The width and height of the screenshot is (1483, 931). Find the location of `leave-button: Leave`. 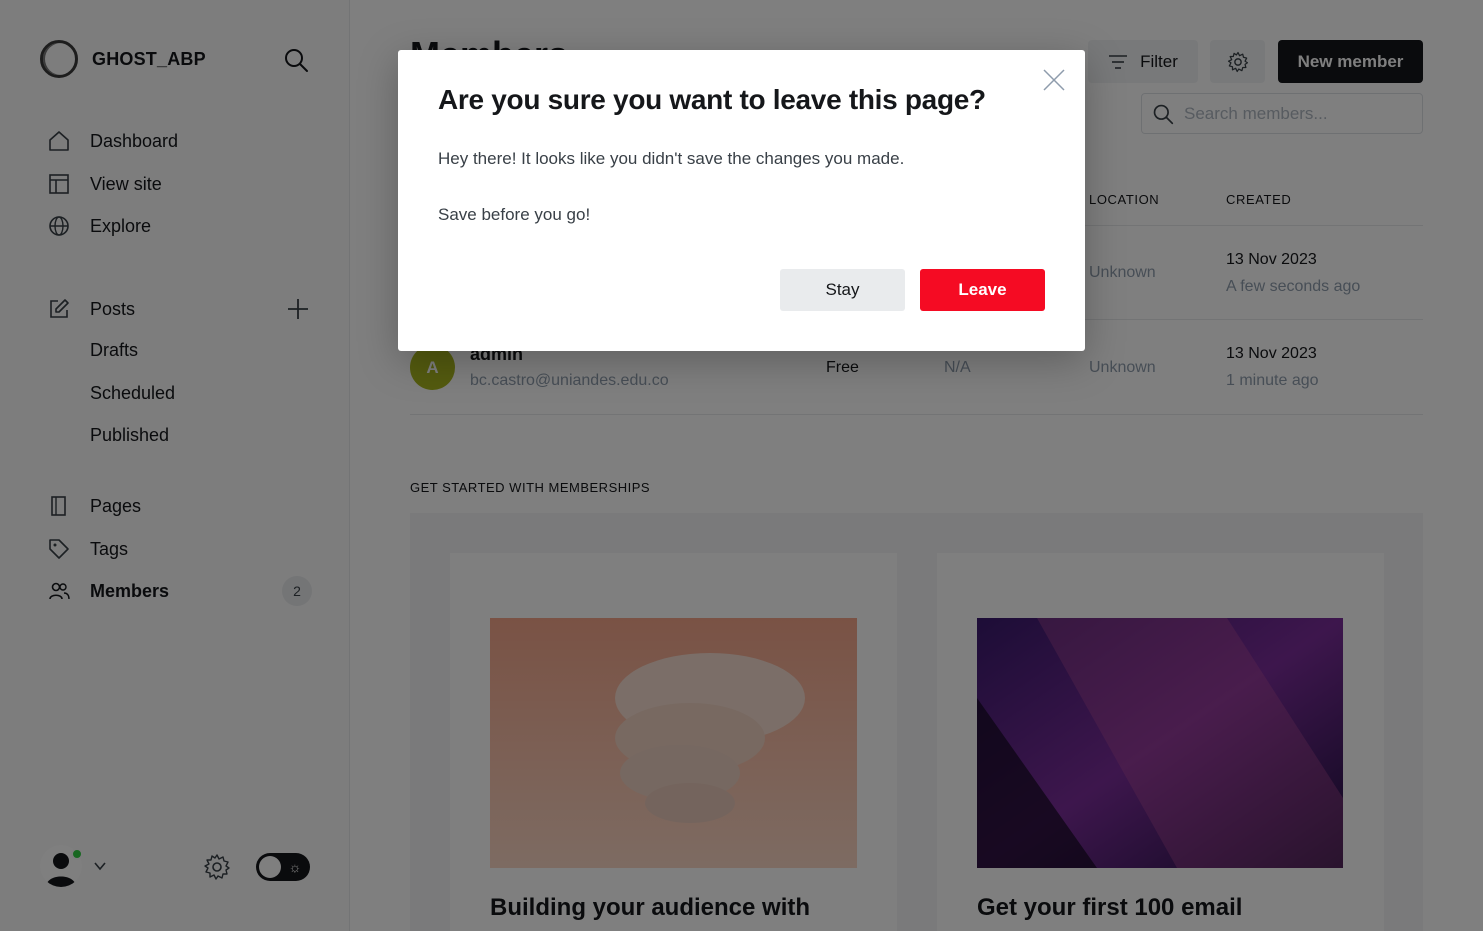

leave-button: Leave is located at coordinates (982, 290).